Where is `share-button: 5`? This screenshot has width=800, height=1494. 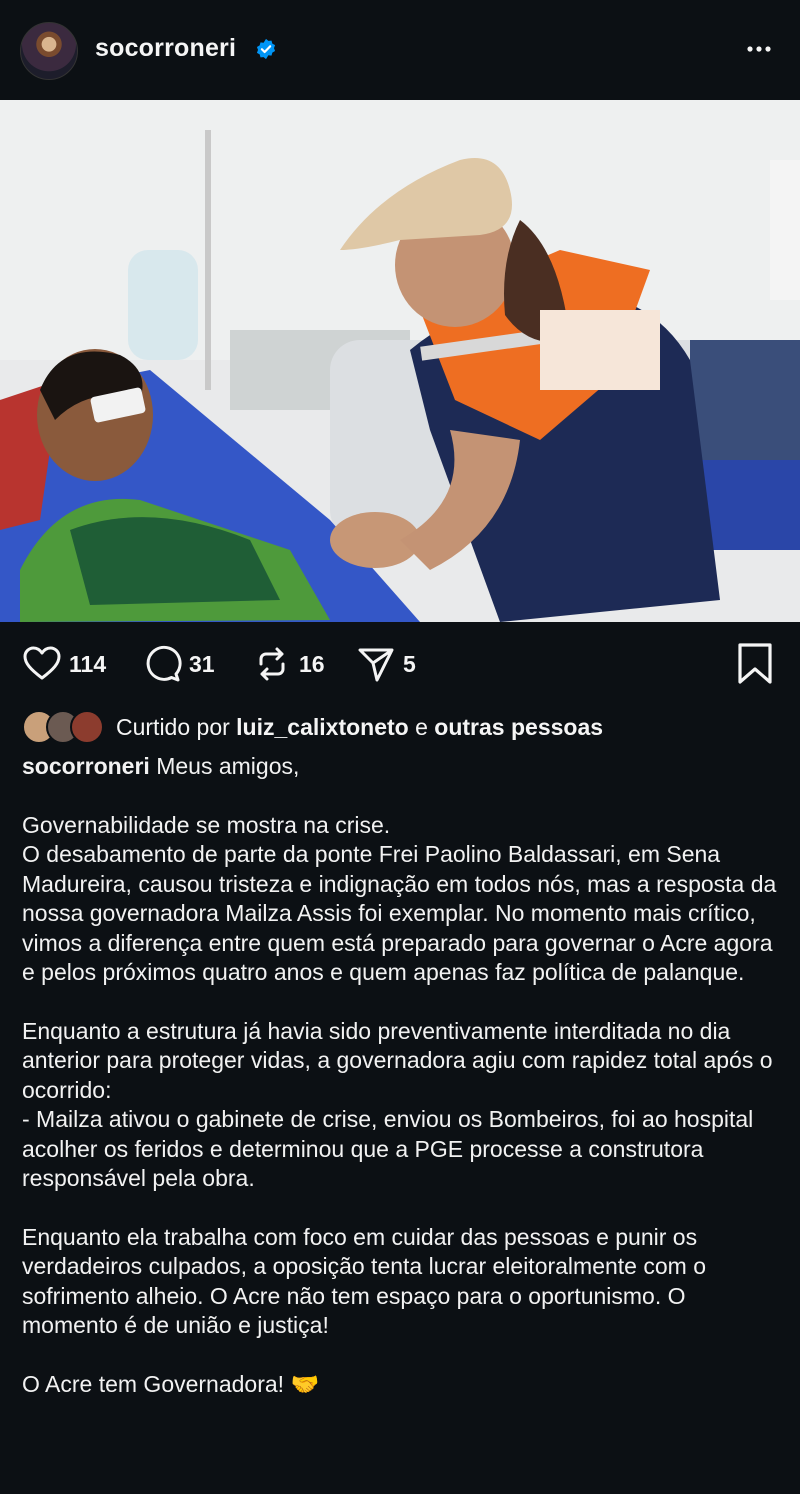
share-button: 5 is located at coordinates (386, 664).